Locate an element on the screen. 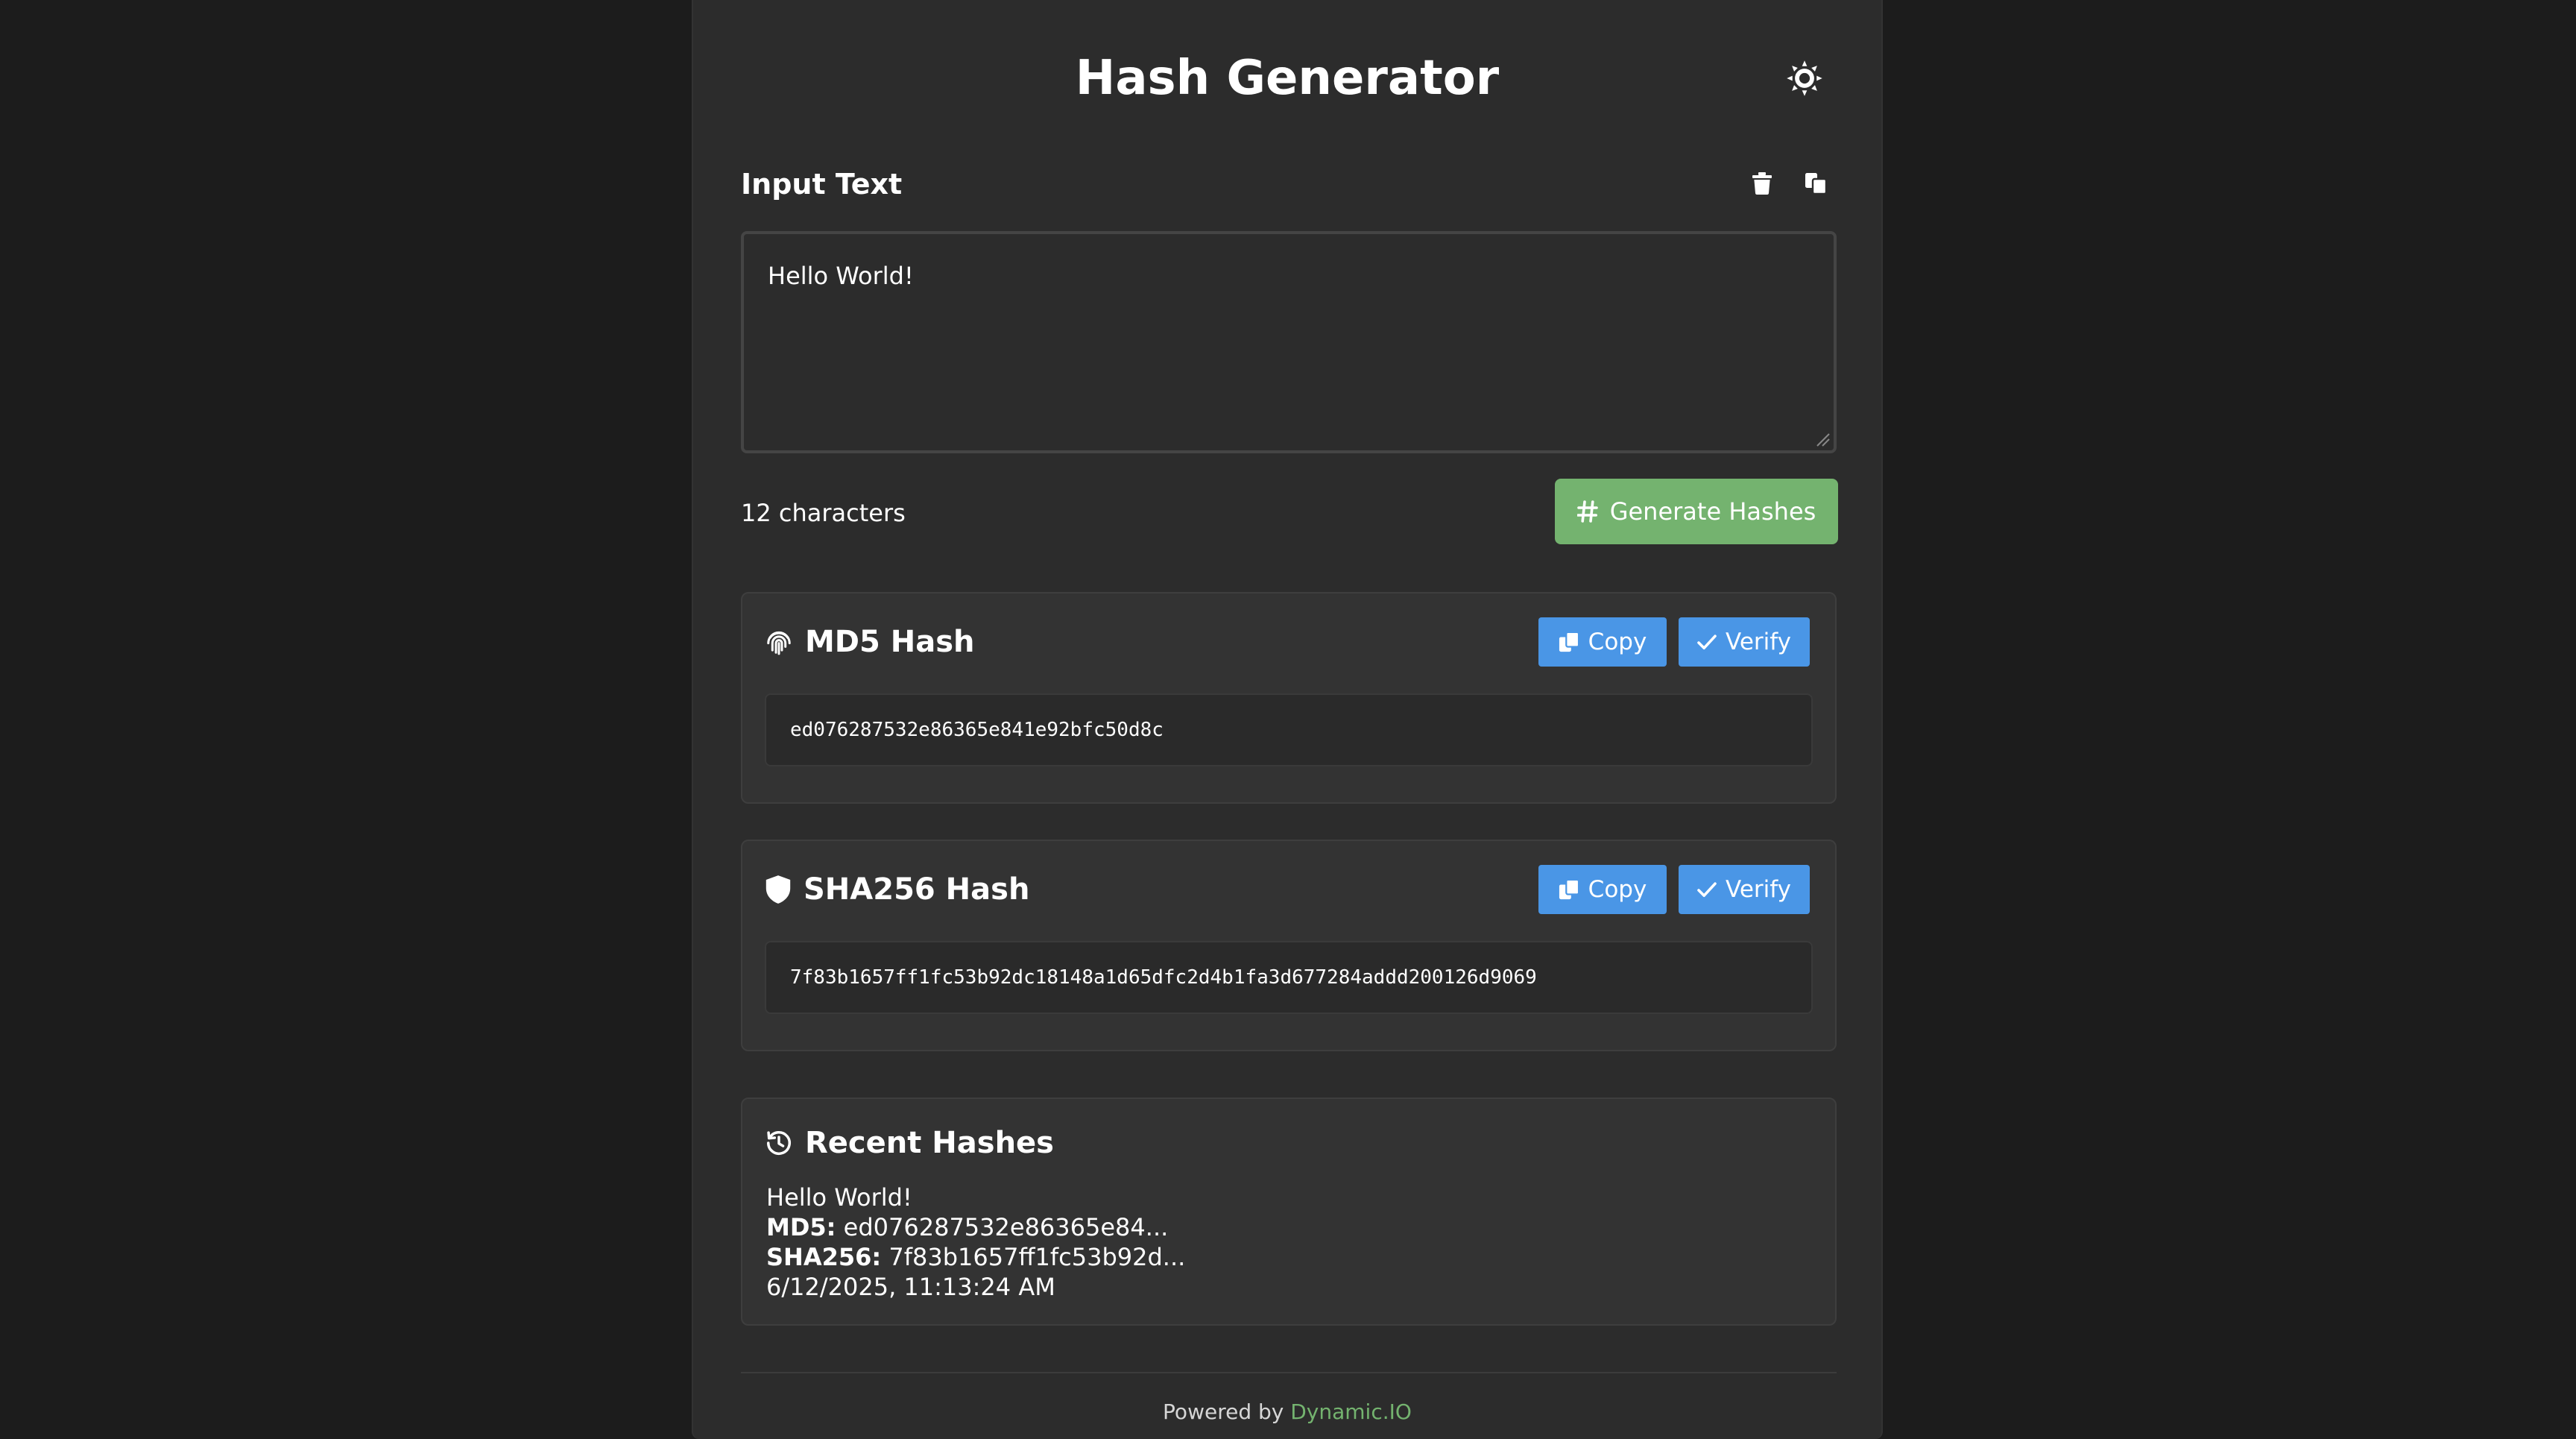 The height and width of the screenshot is (1439, 2576). generate-hashes-label: Generate Hashes is located at coordinates (1712, 511).